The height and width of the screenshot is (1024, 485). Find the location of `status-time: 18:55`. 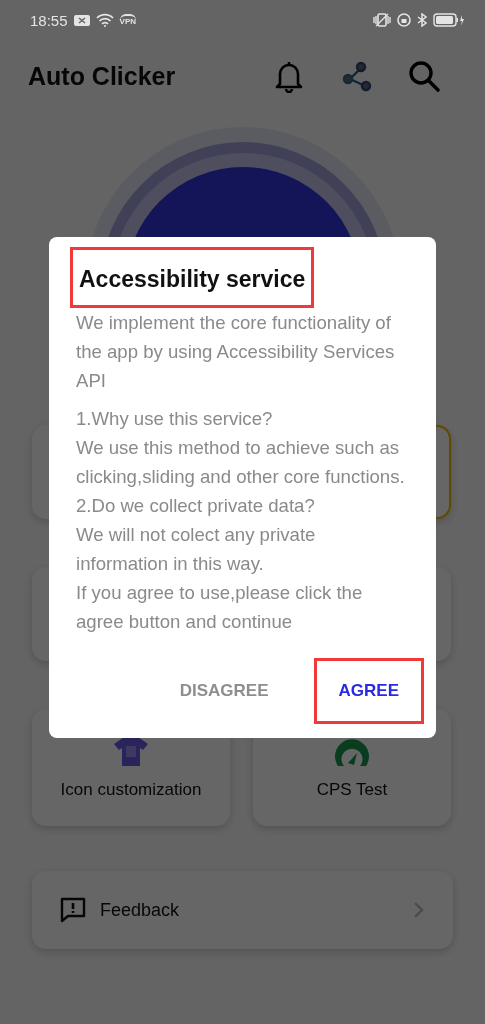

status-time: 18:55 is located at coordinates (49, 20).